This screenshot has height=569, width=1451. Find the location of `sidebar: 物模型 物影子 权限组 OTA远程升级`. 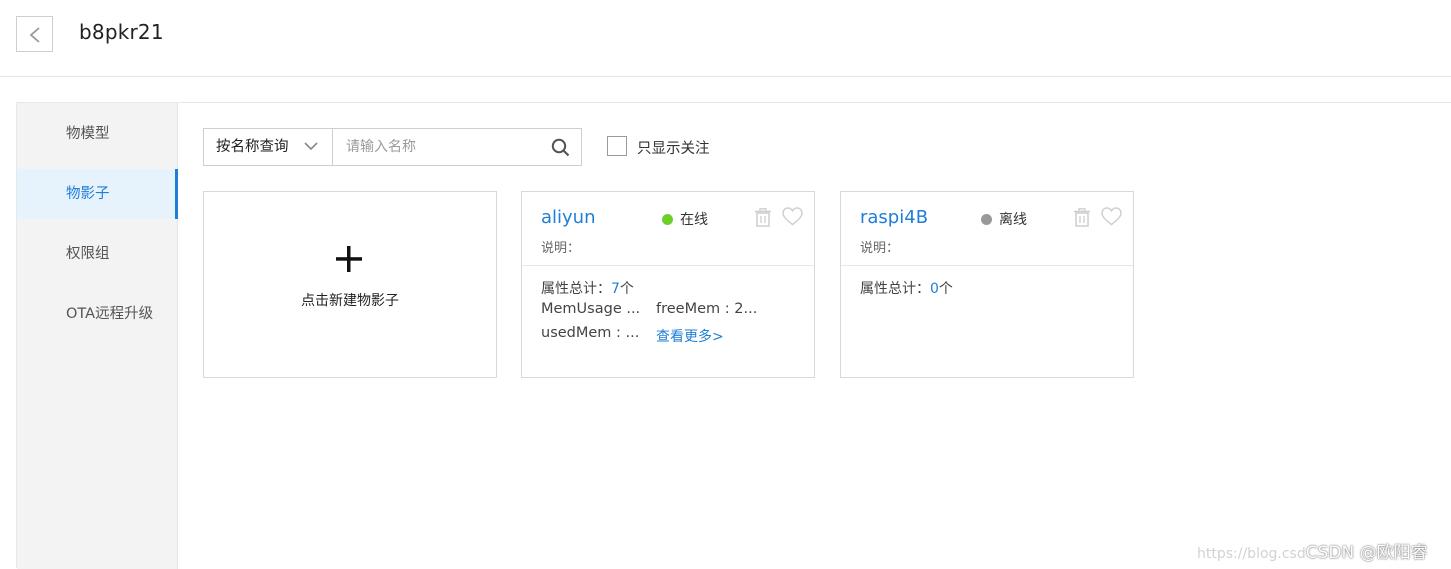

sidebar: 物模型 物影子 权限组 OTA远程升级 is located at coordinates (97, 336).